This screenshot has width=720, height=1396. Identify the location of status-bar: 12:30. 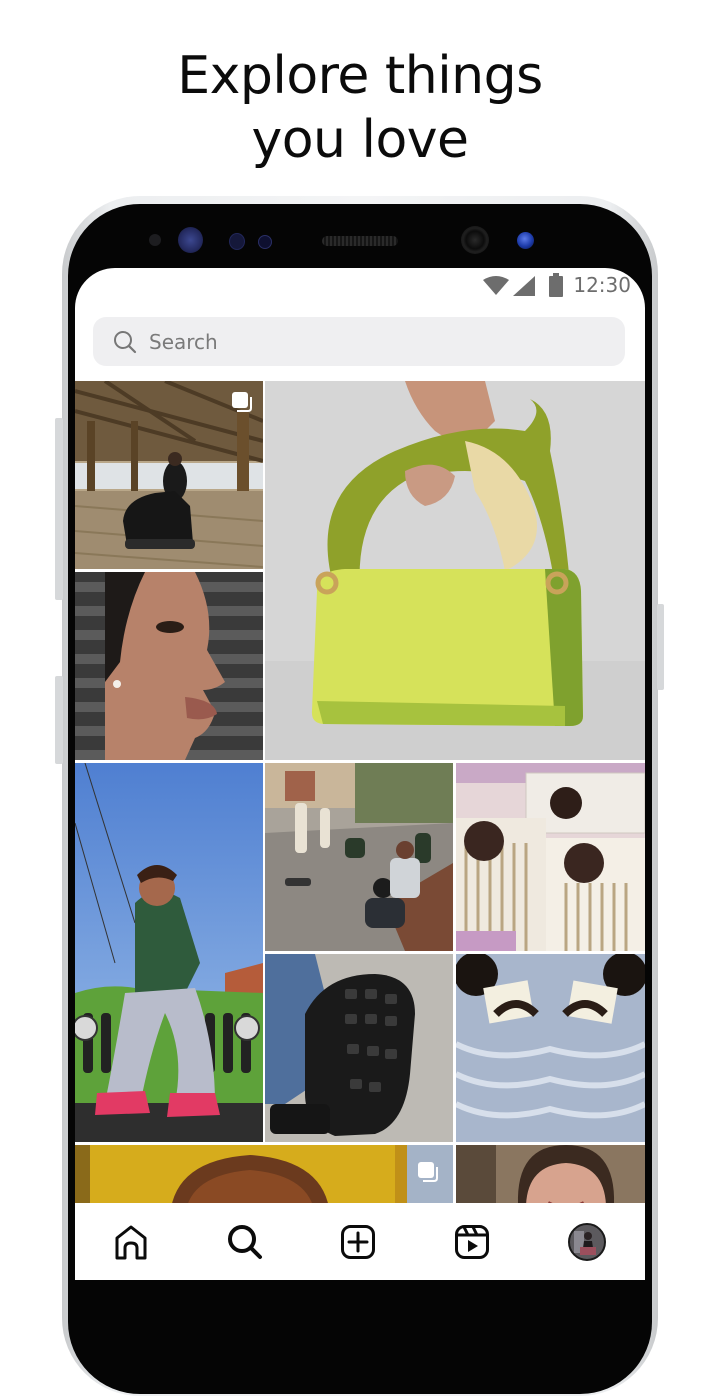
(360, 286).